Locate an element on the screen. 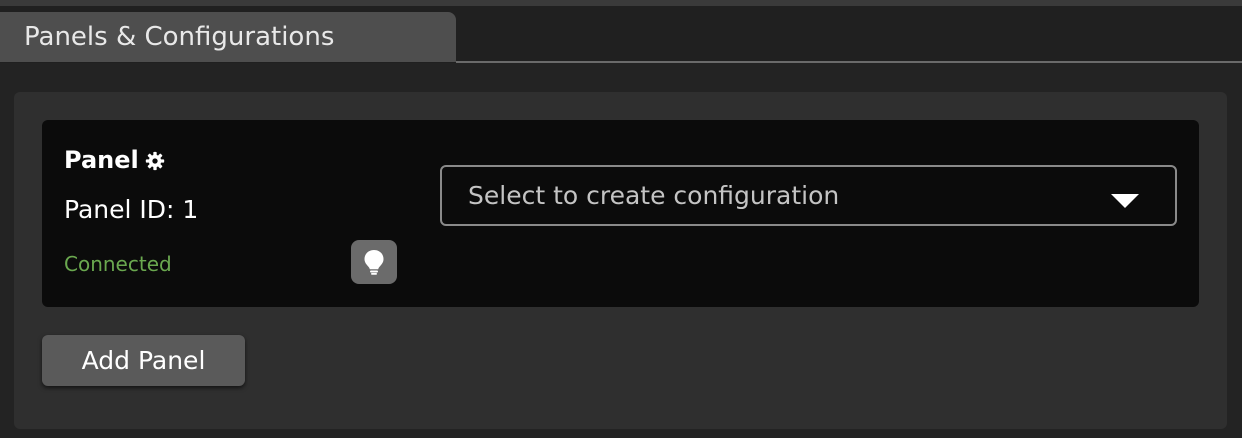 This screenshot has height=438, width=1242. add-panel-label: Add Panel is located at coordinates (143, 360).